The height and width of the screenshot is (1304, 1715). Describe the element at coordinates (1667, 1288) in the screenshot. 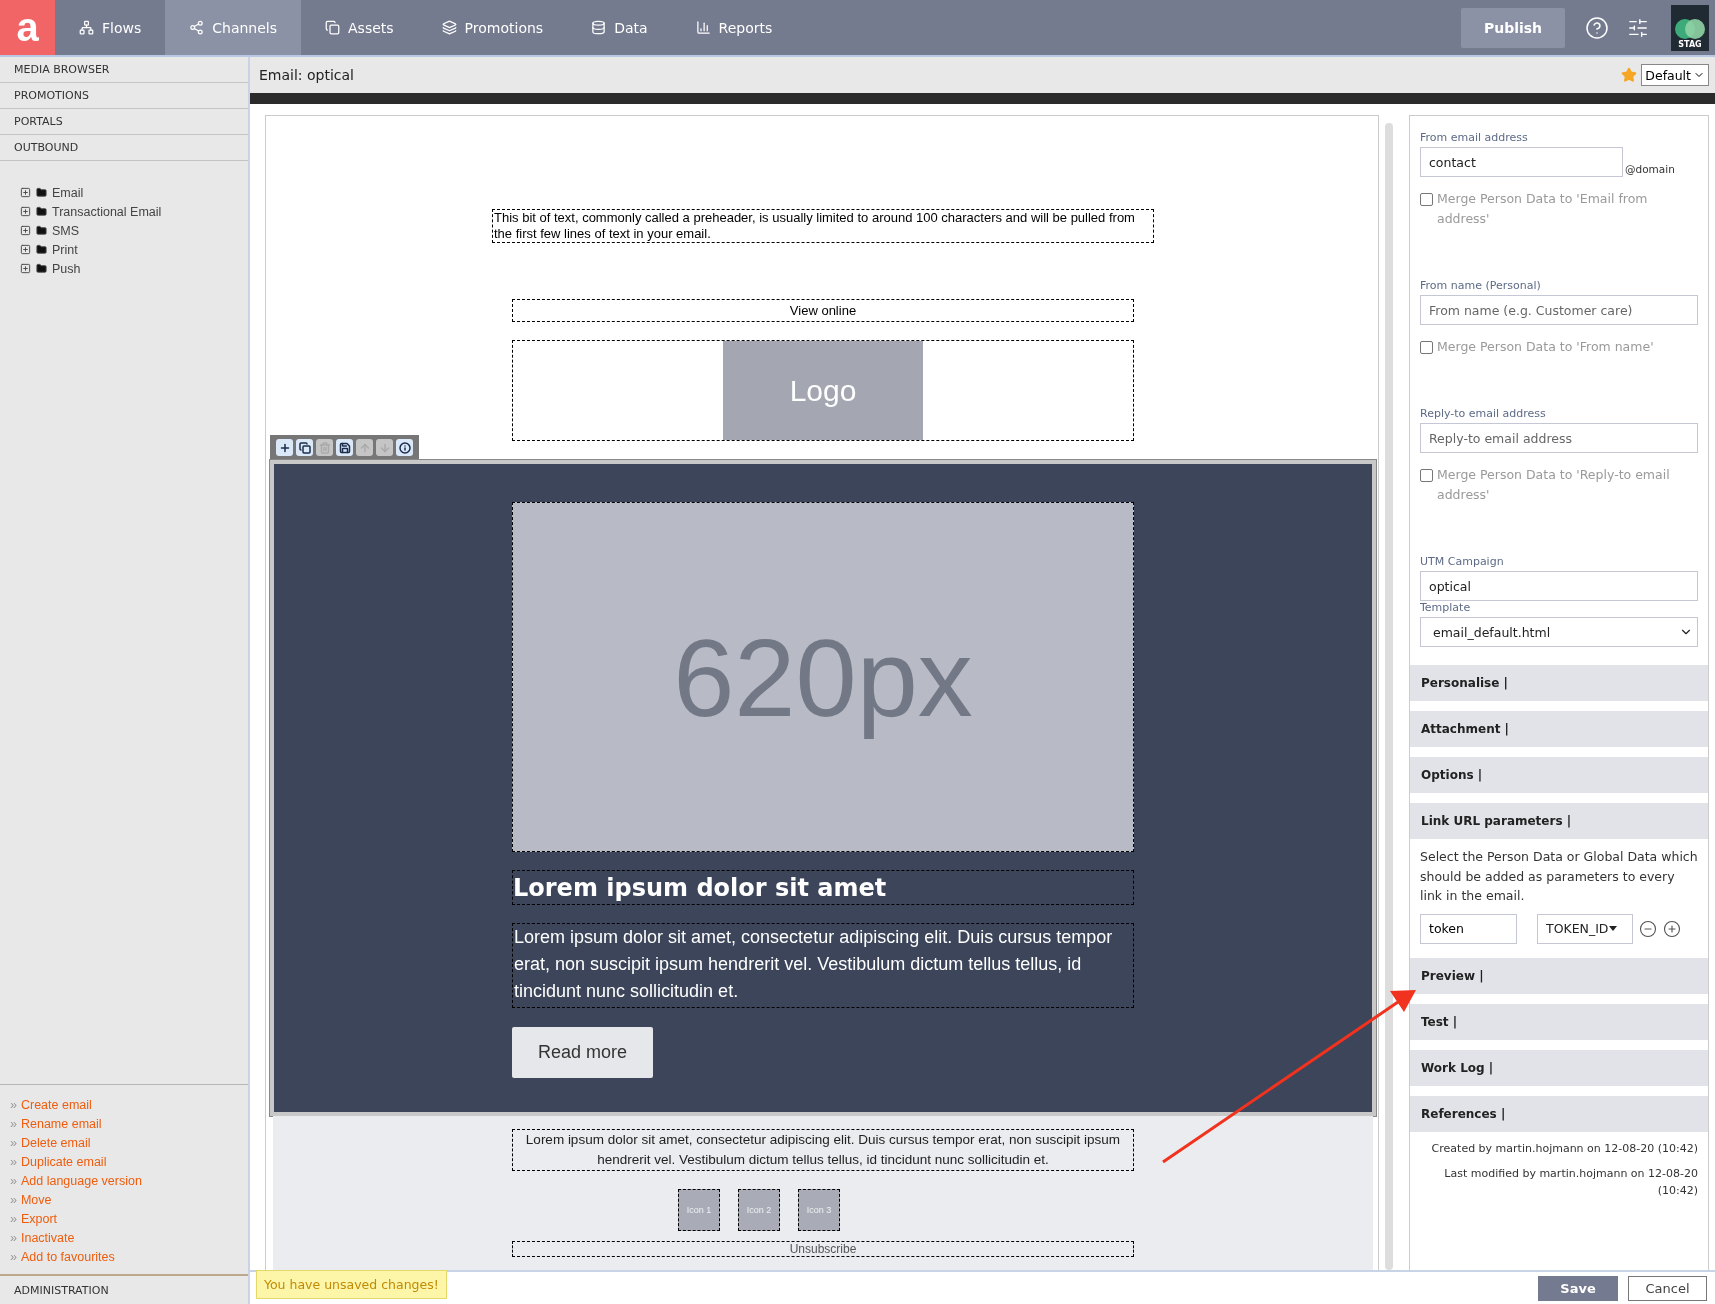

I see `cancel-button: Cancel` at that location.